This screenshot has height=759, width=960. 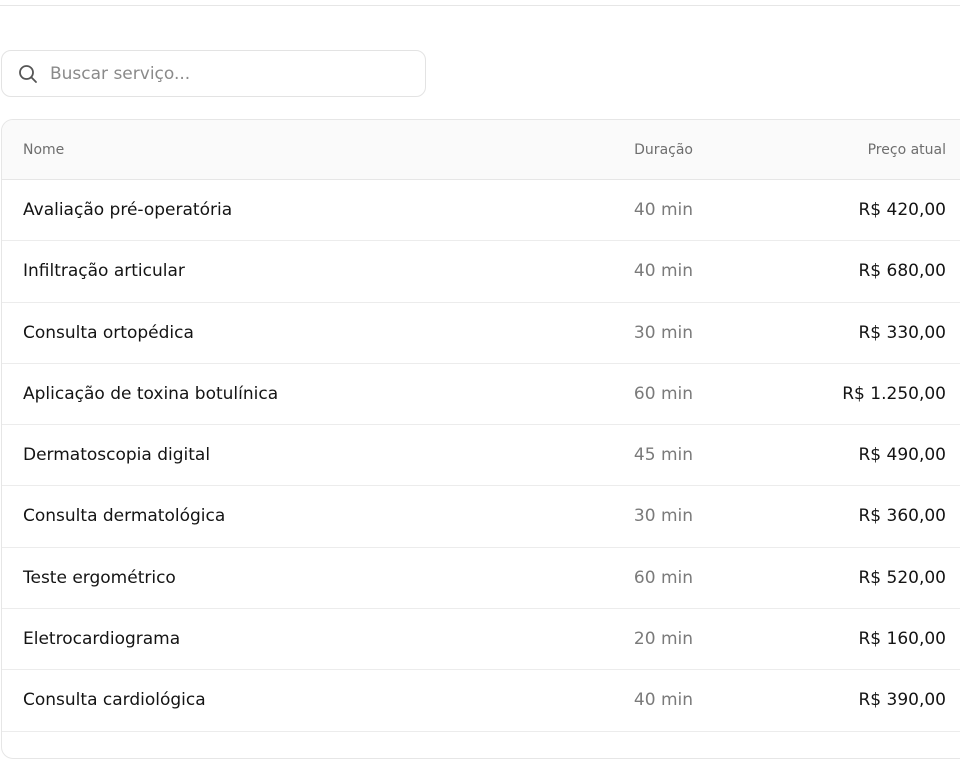 I want to click on service-name: Eletrocardiograma, so click(x=102, y=639).